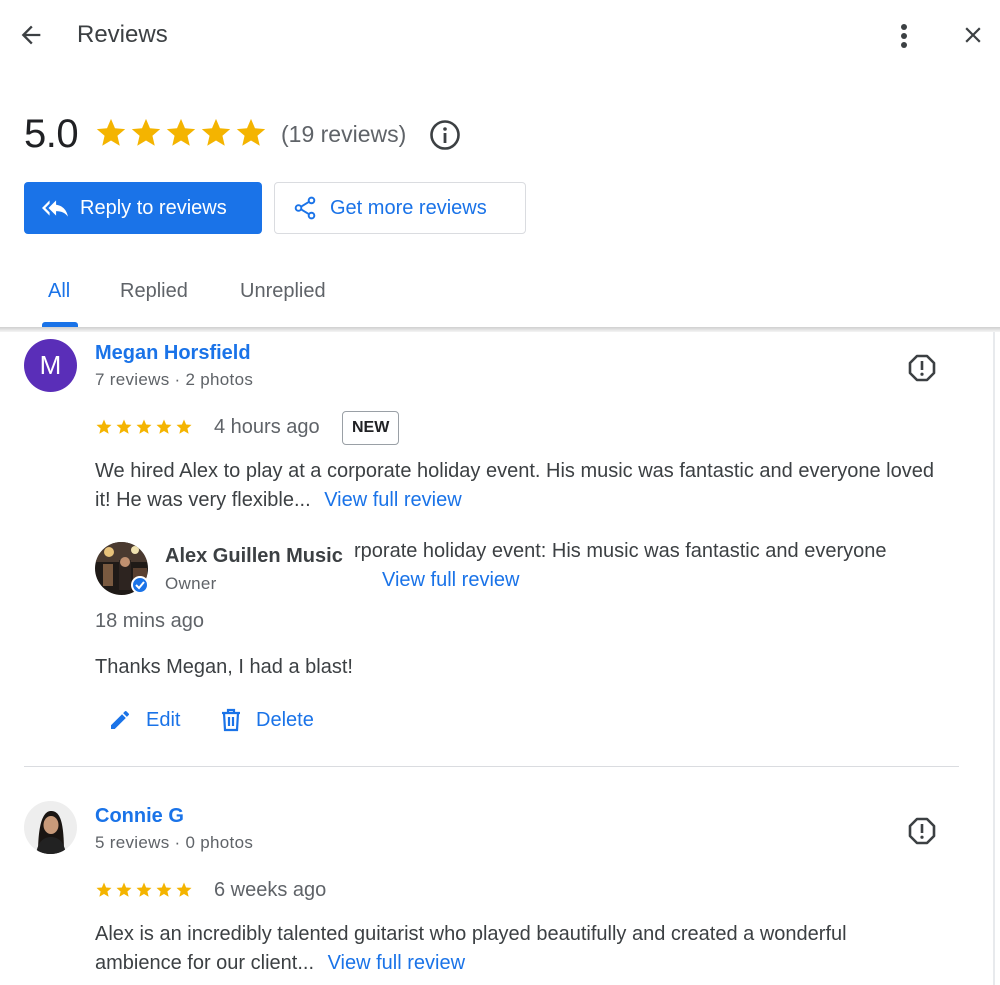  I want to click on avatar-photo, so click(50, 827).